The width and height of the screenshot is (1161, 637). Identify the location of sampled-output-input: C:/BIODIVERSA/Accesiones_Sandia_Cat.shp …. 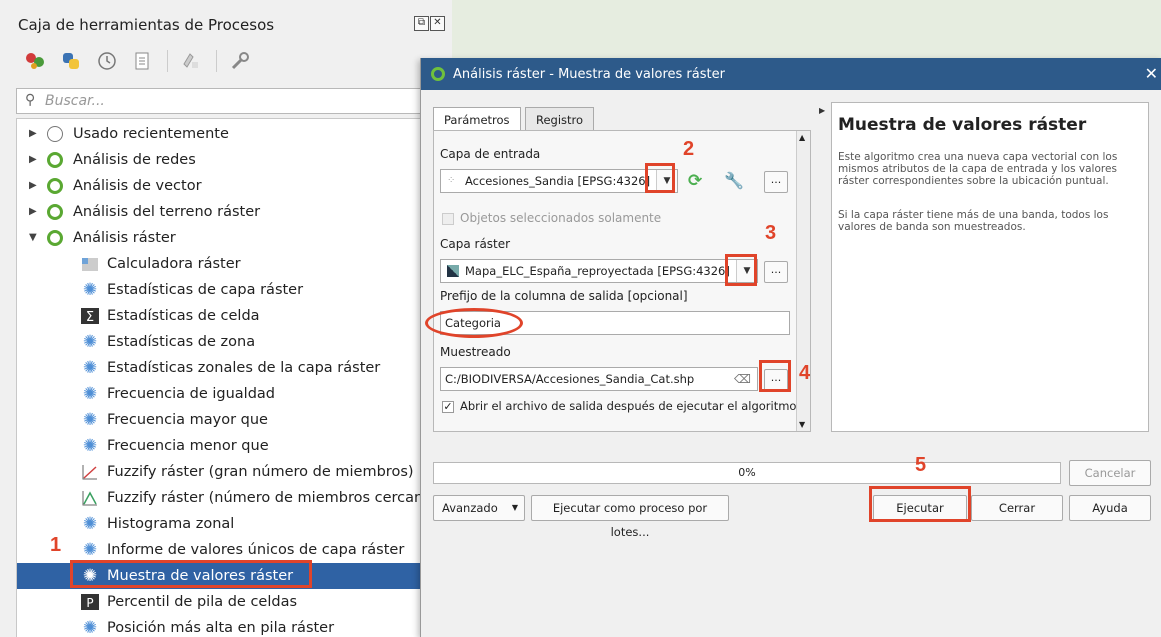
(599, 379).